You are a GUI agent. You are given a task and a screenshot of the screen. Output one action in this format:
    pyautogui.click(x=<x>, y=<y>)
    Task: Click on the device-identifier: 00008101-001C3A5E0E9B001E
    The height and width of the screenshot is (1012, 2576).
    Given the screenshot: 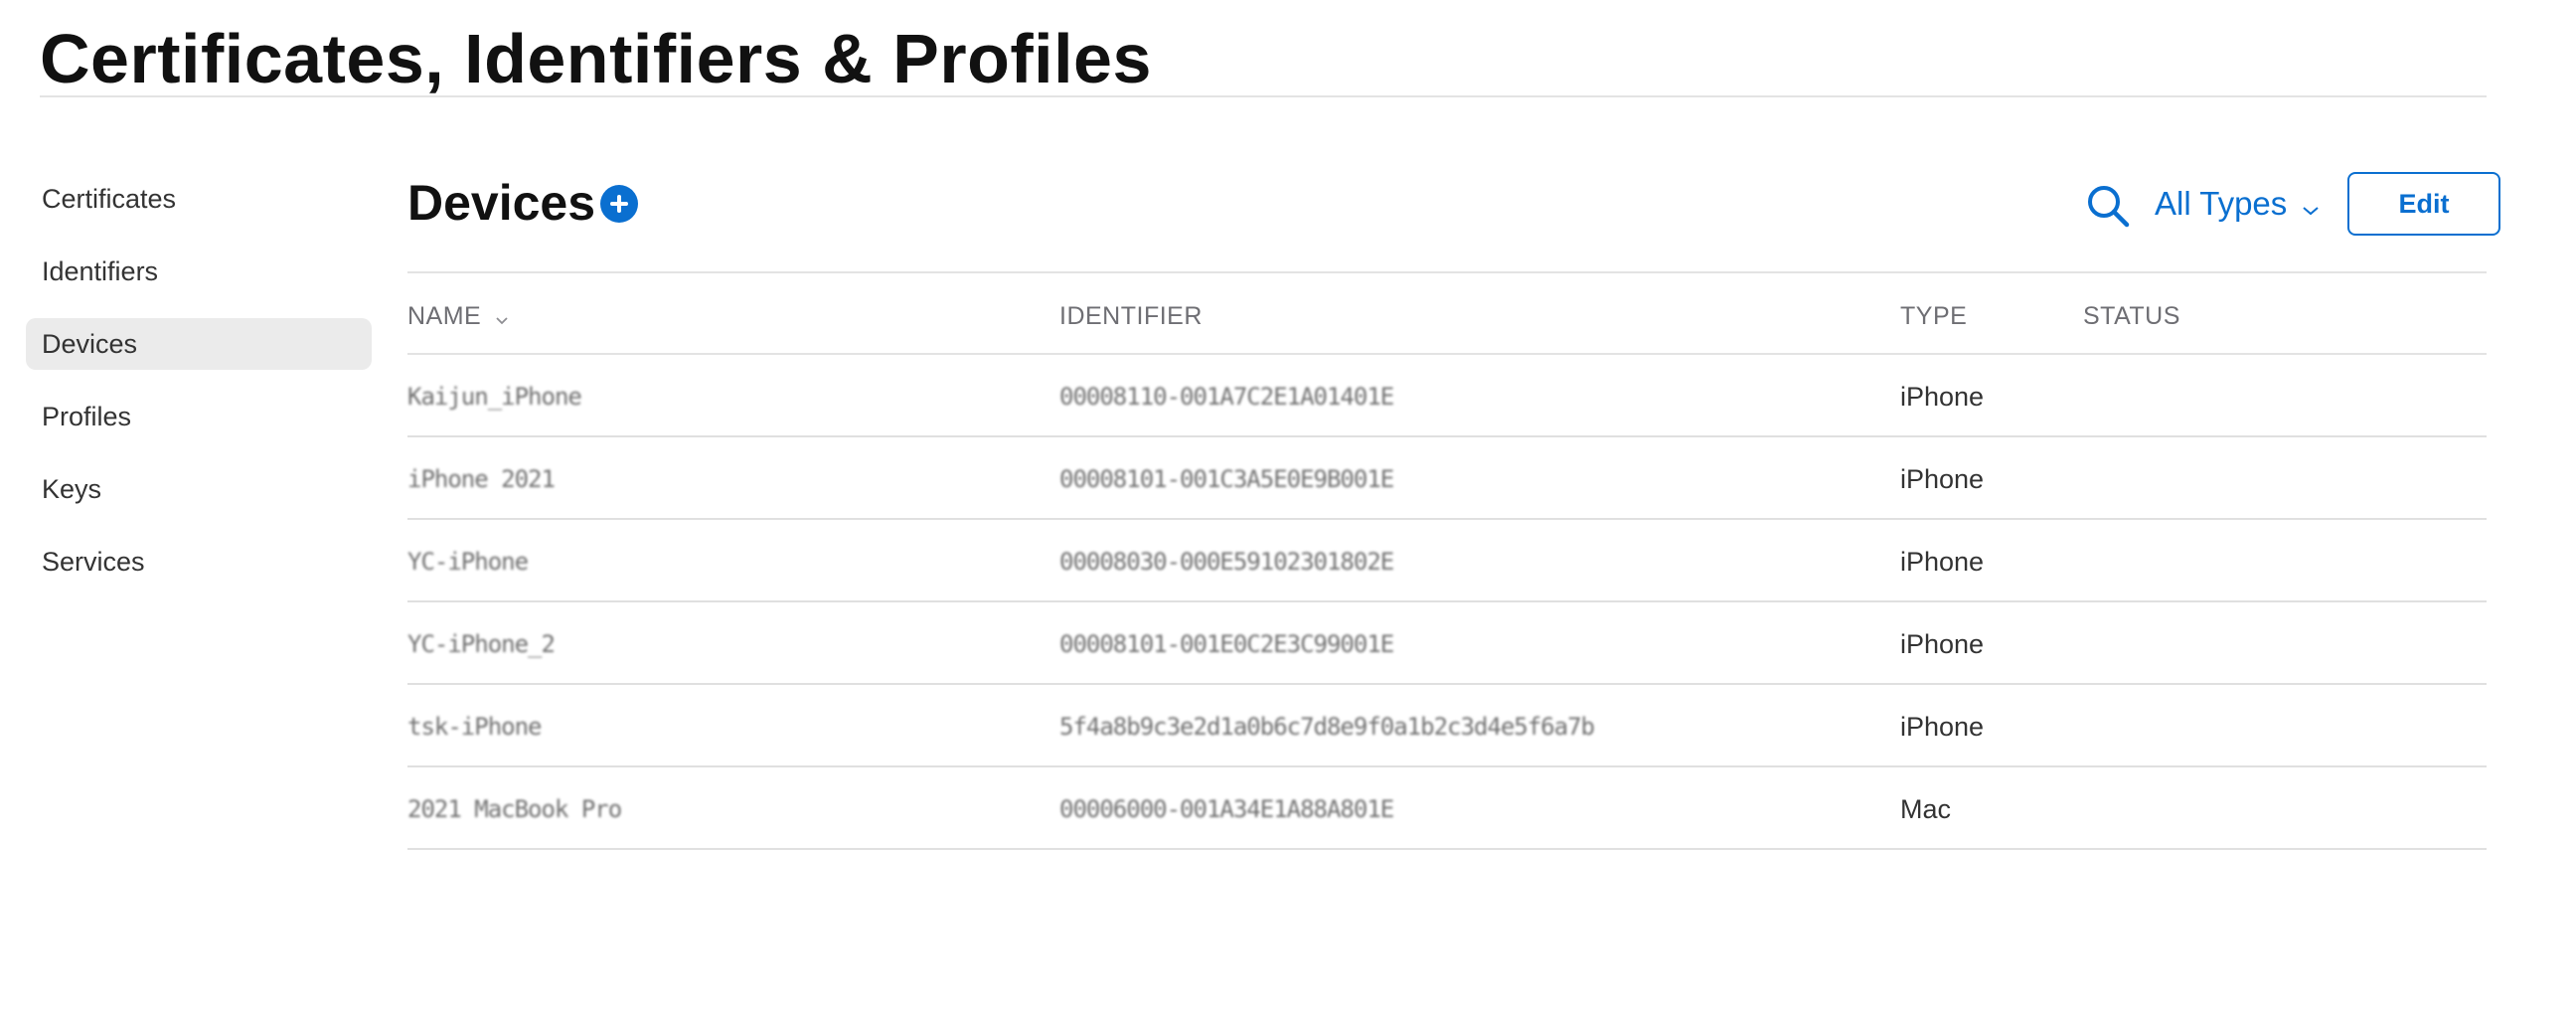 What is the action you would take?
    pyautogui.click(x=1226, y=479)
    